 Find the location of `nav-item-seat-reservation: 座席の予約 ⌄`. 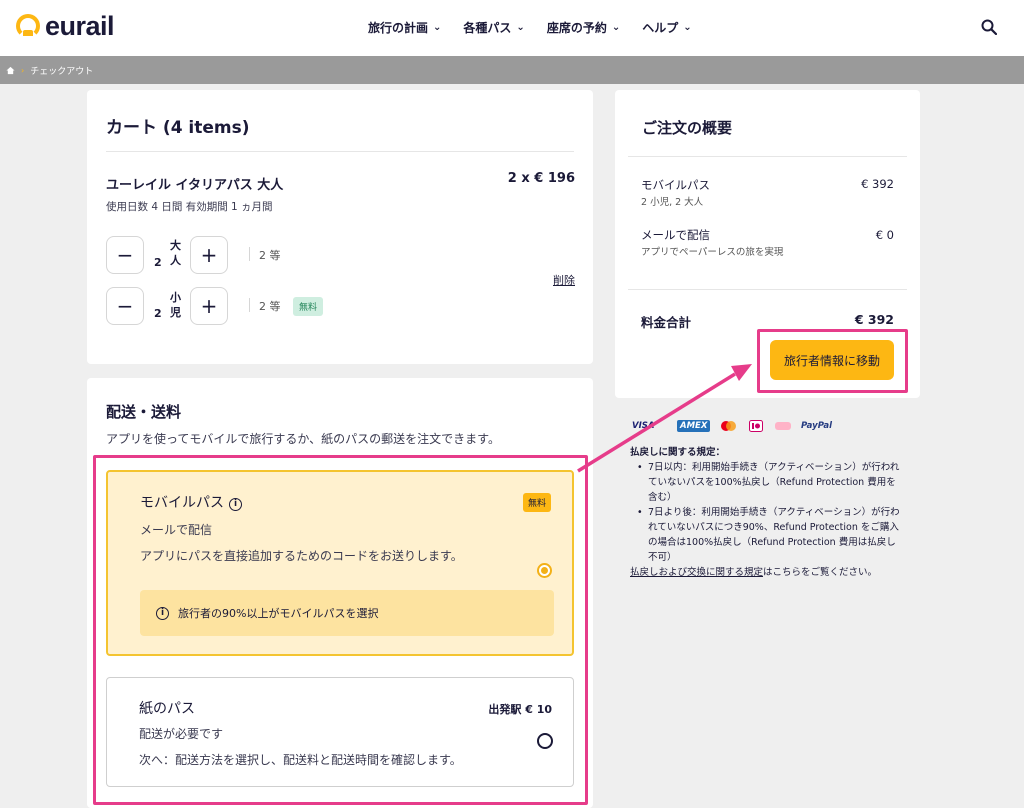

nav-item-seat-reservation: 座席の予約 ⌄ is located at coordinates (583, 27).